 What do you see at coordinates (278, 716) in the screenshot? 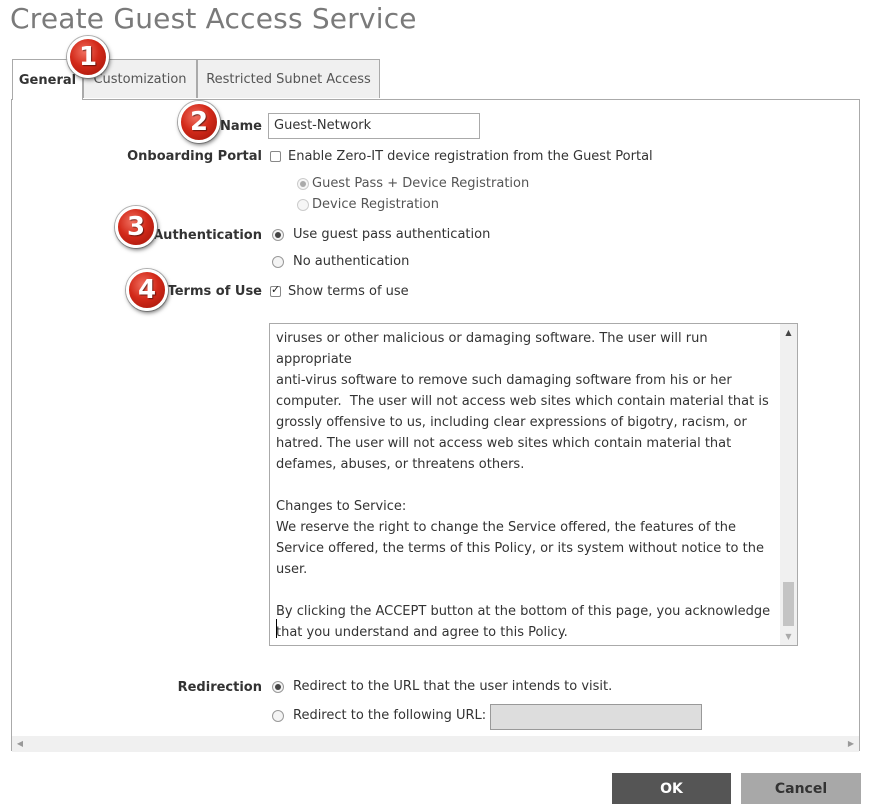
I see `redirect-following-url-radio` at bounding box center [278, 716].